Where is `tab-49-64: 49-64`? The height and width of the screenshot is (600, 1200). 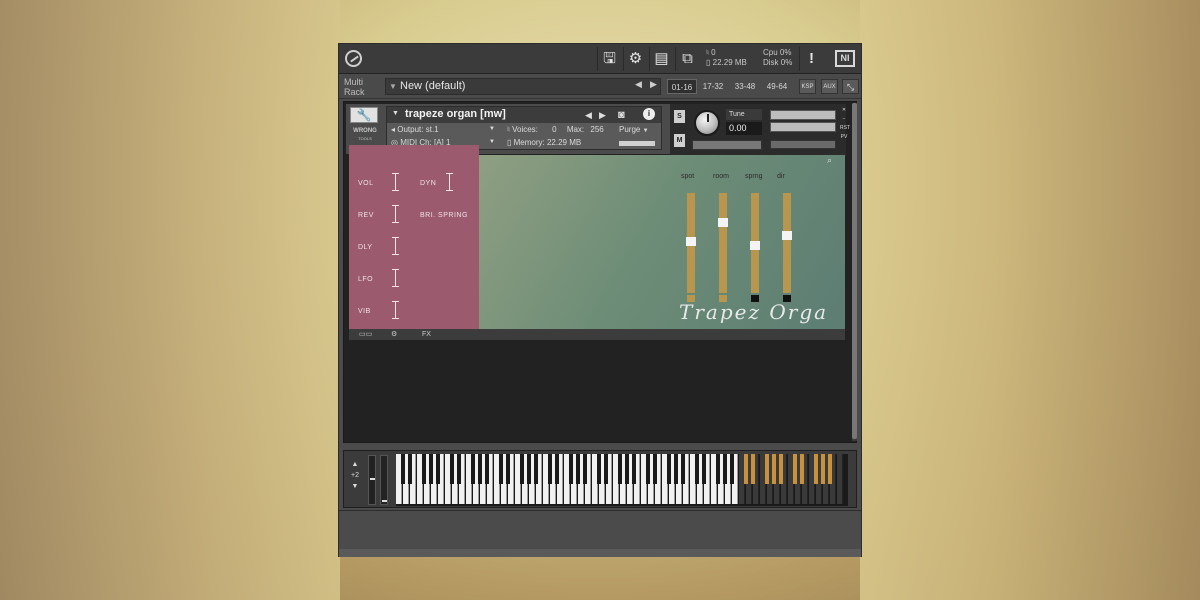 tab-49-64: 49-64 is located at coordinates (777, 86).